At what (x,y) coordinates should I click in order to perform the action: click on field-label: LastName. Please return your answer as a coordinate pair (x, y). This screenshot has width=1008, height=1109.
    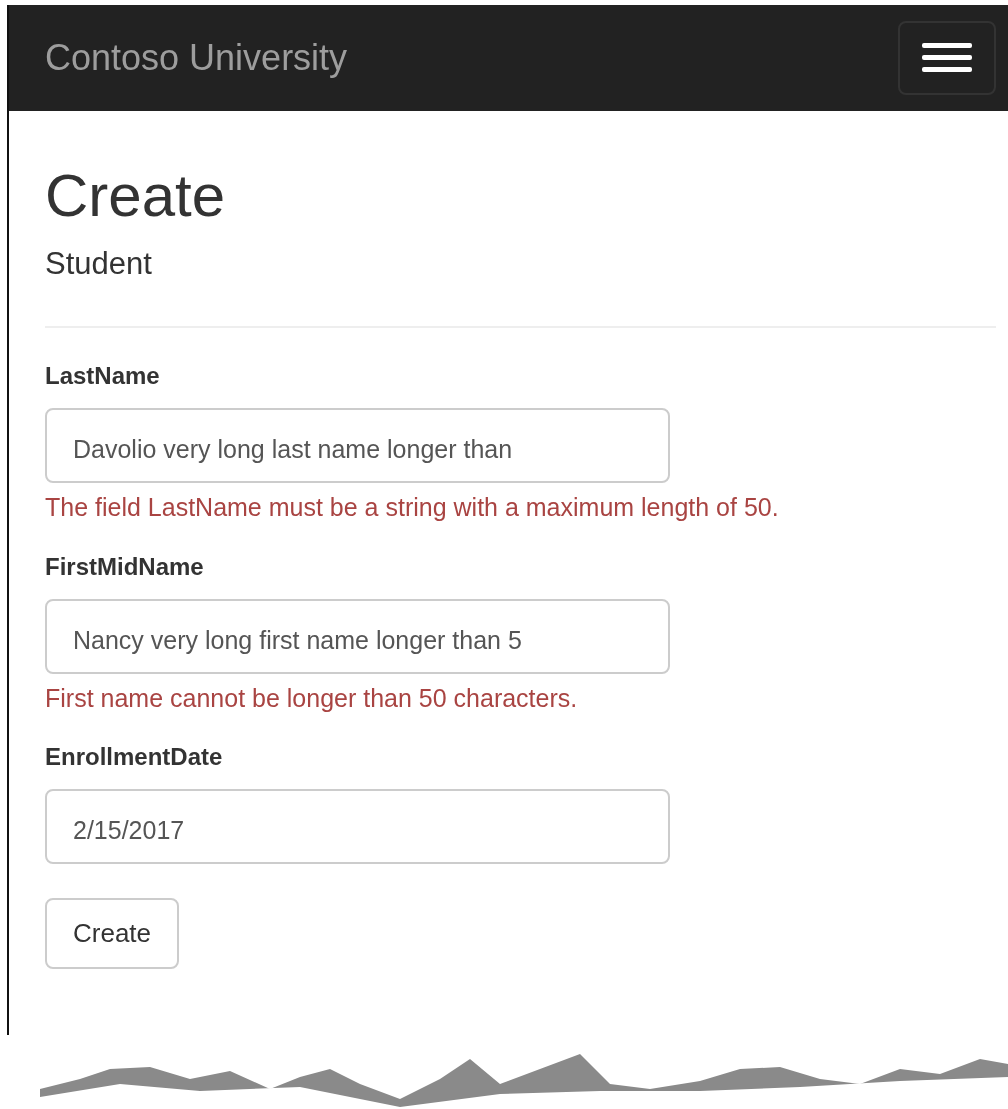
    Looking at the image, I should click on (103, 376).